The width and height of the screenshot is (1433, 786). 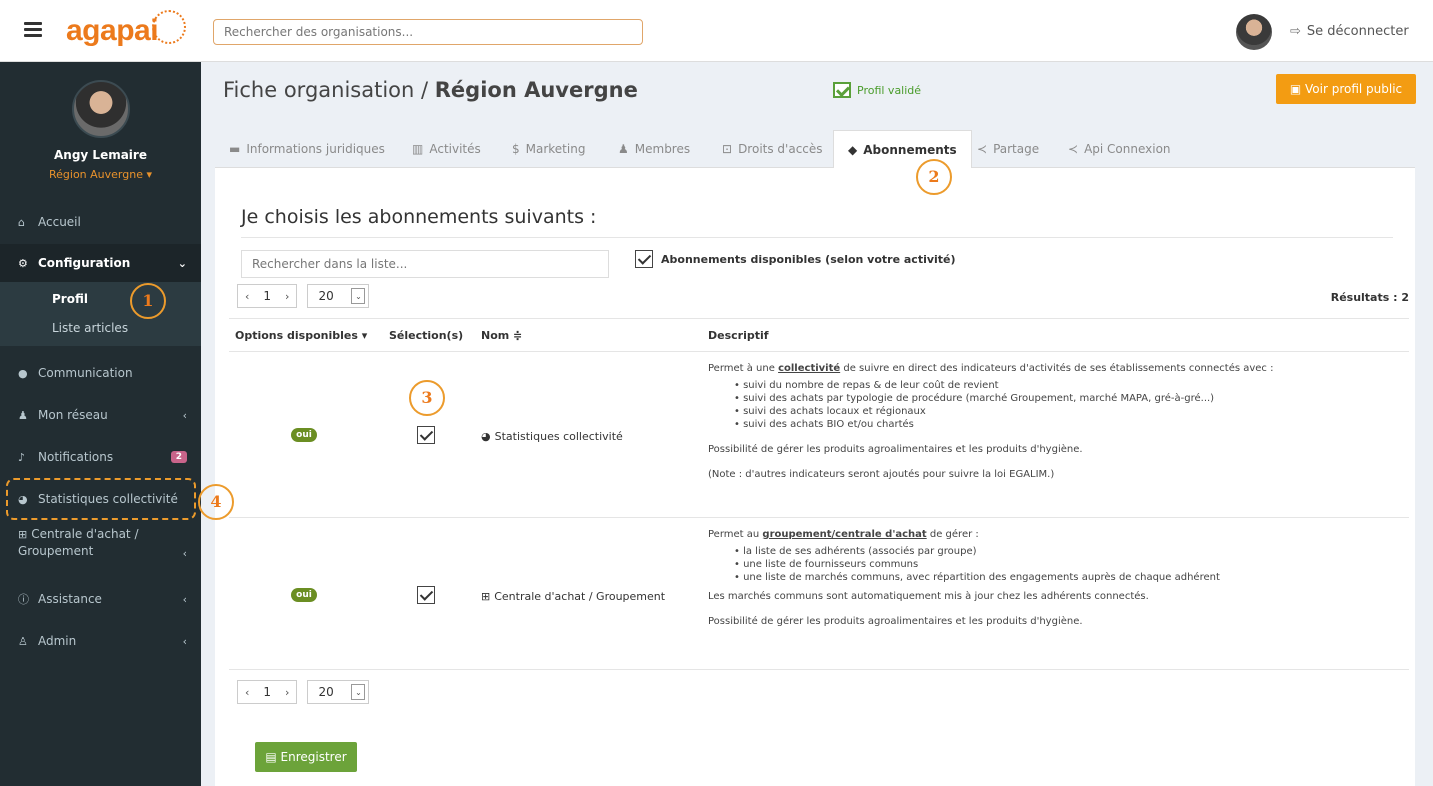 I want to click on callout-3: 3, so click(x=427, y=398).